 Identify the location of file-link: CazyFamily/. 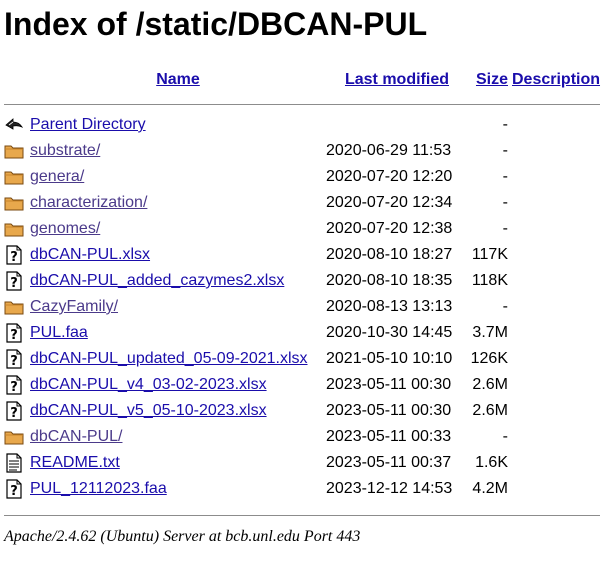
(74, 306).